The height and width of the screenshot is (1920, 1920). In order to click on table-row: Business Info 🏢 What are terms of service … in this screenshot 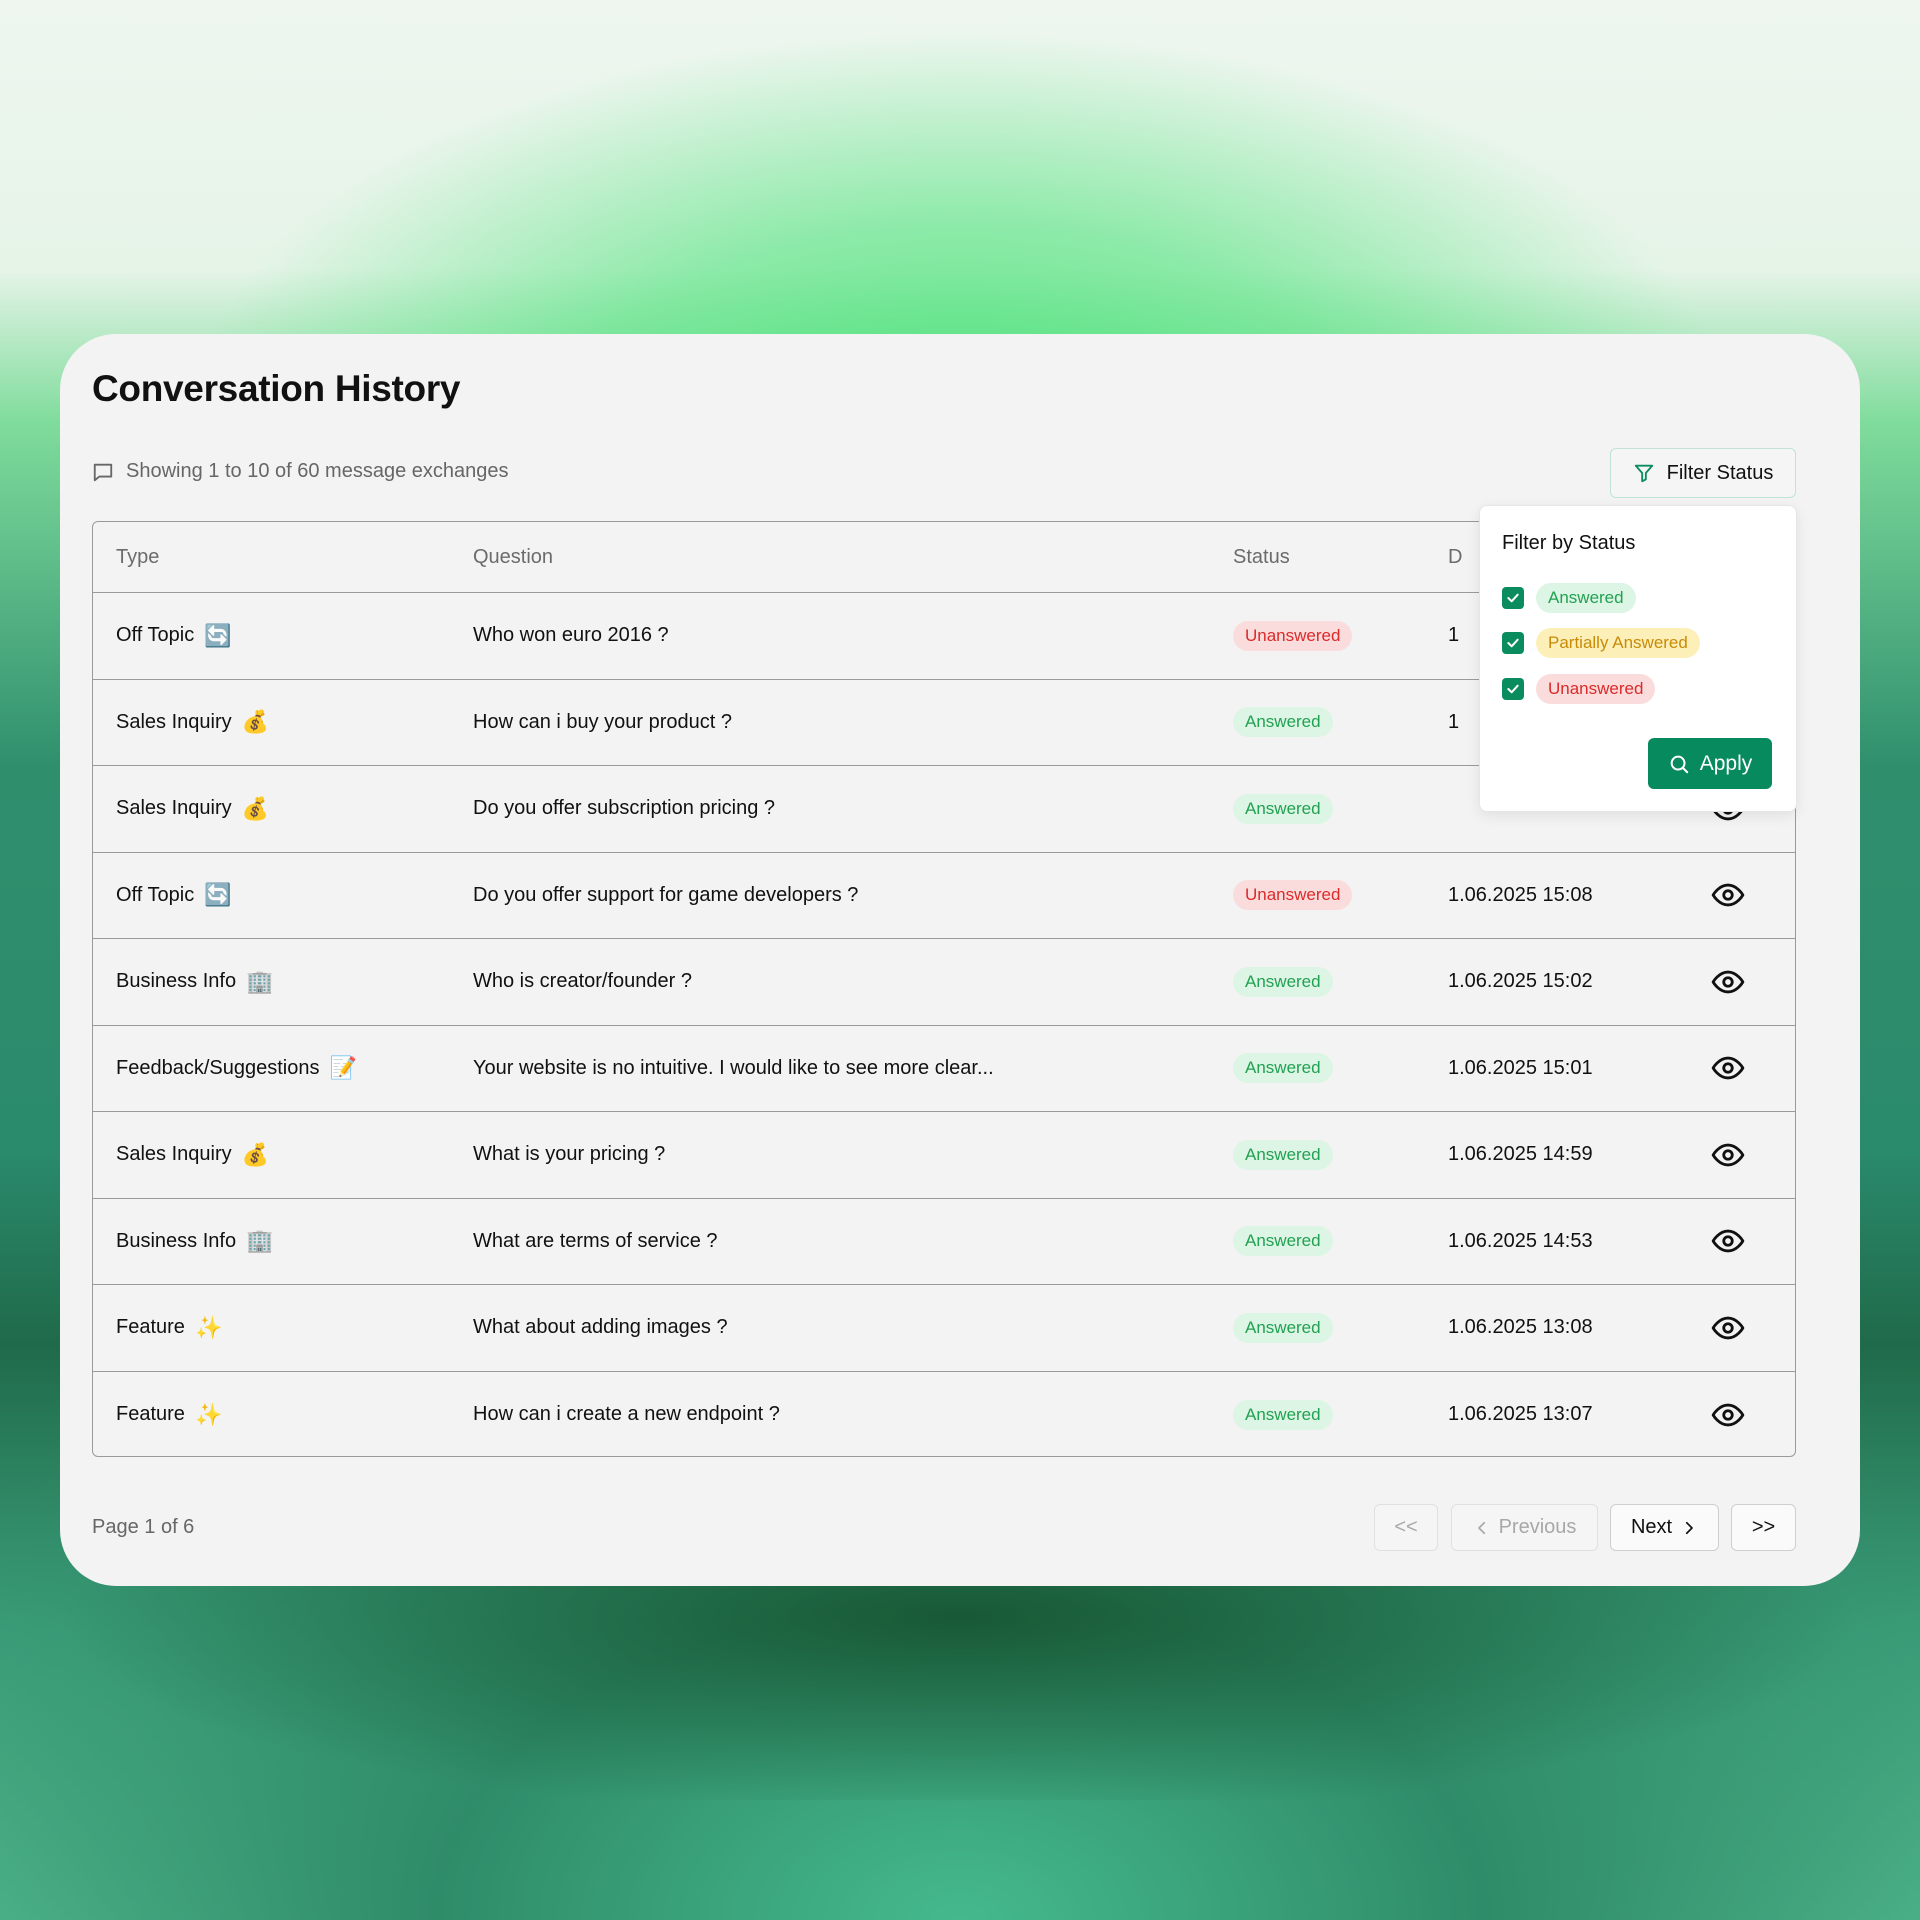, I will do `click(944, 1242)`.